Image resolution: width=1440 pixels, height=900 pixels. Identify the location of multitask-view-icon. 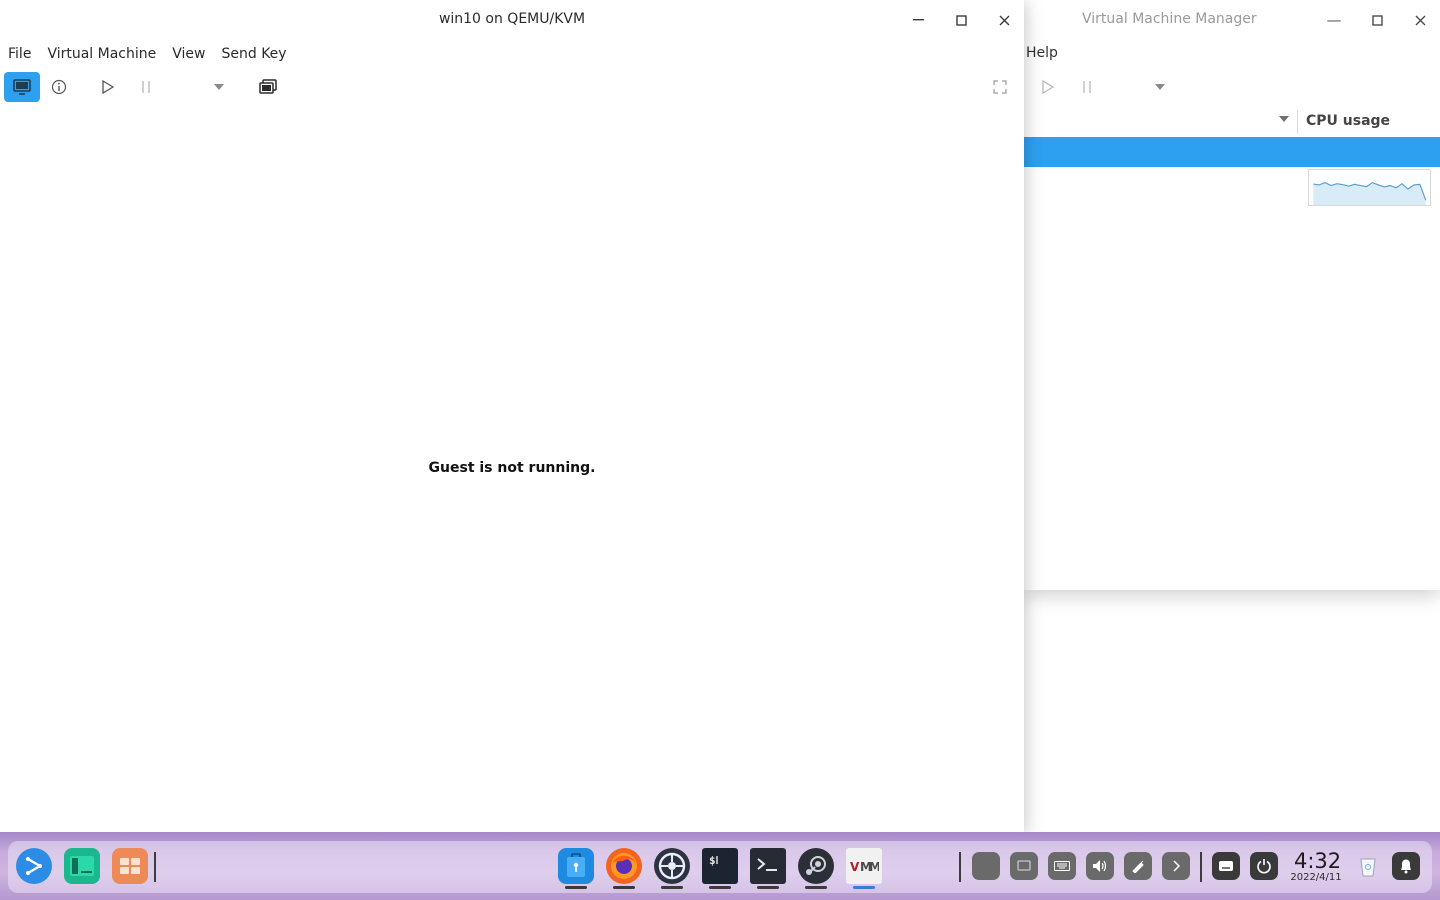
(986, 866).